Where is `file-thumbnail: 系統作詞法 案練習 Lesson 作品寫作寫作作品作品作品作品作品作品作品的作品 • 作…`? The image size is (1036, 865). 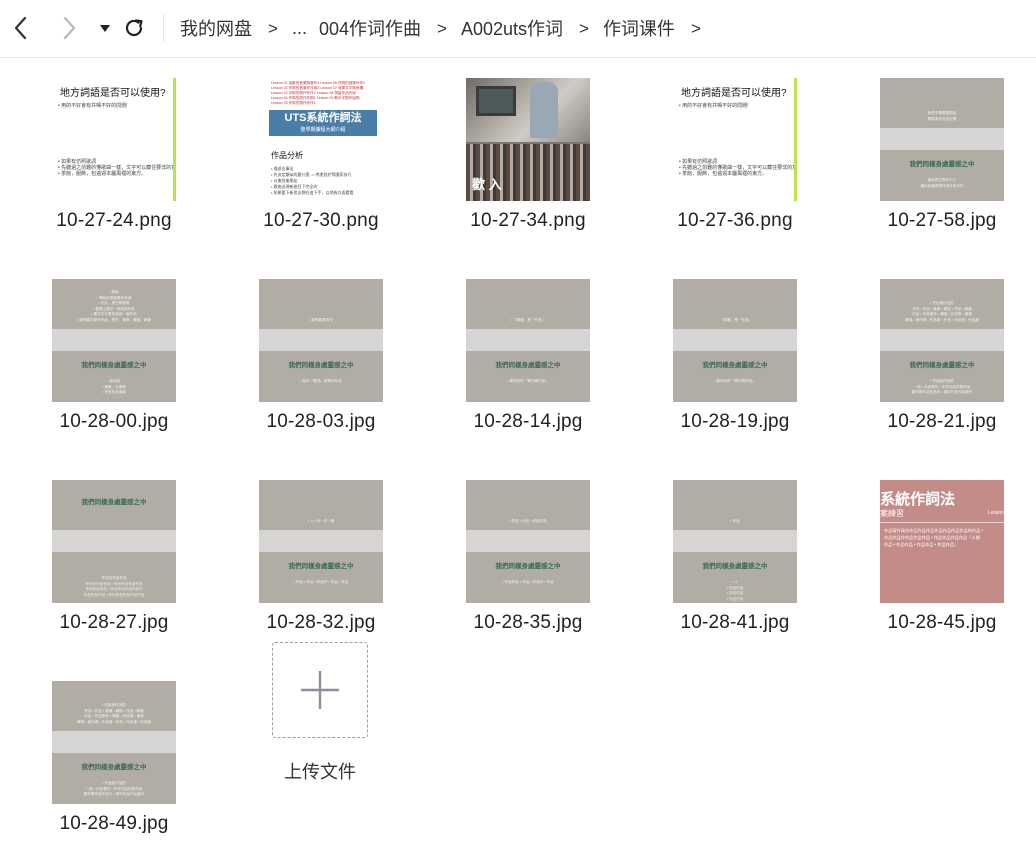
file-thumbnail: 系統作詞法 案練習 Lesson 作品寫作寫作作品作品作品作品作品作品作品的作品 • 作… is located at coordinates (942, 541).